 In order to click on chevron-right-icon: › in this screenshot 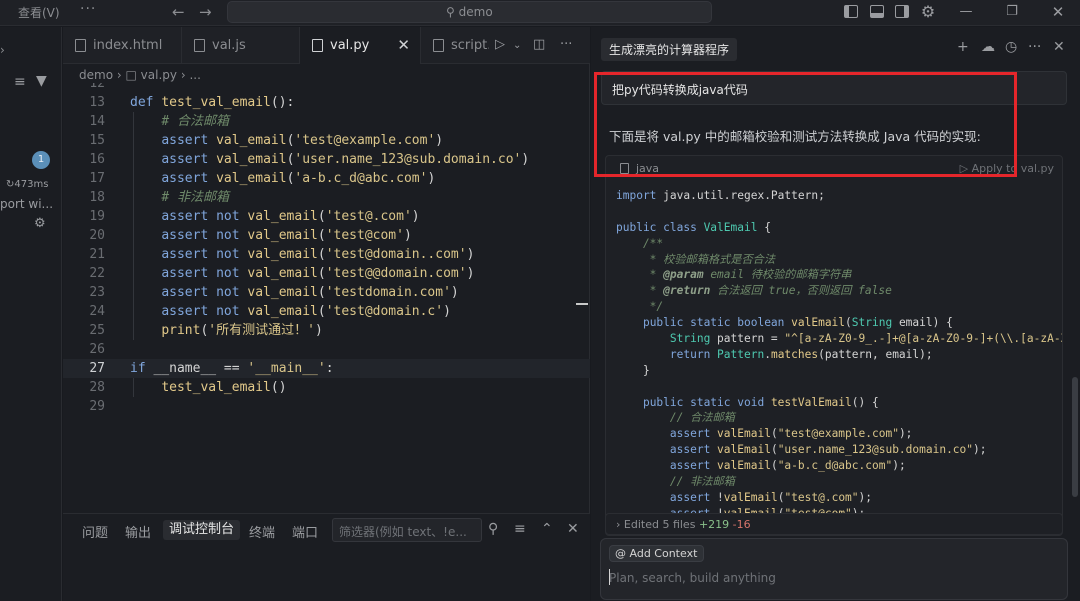, I will do `click(618, 524)`.